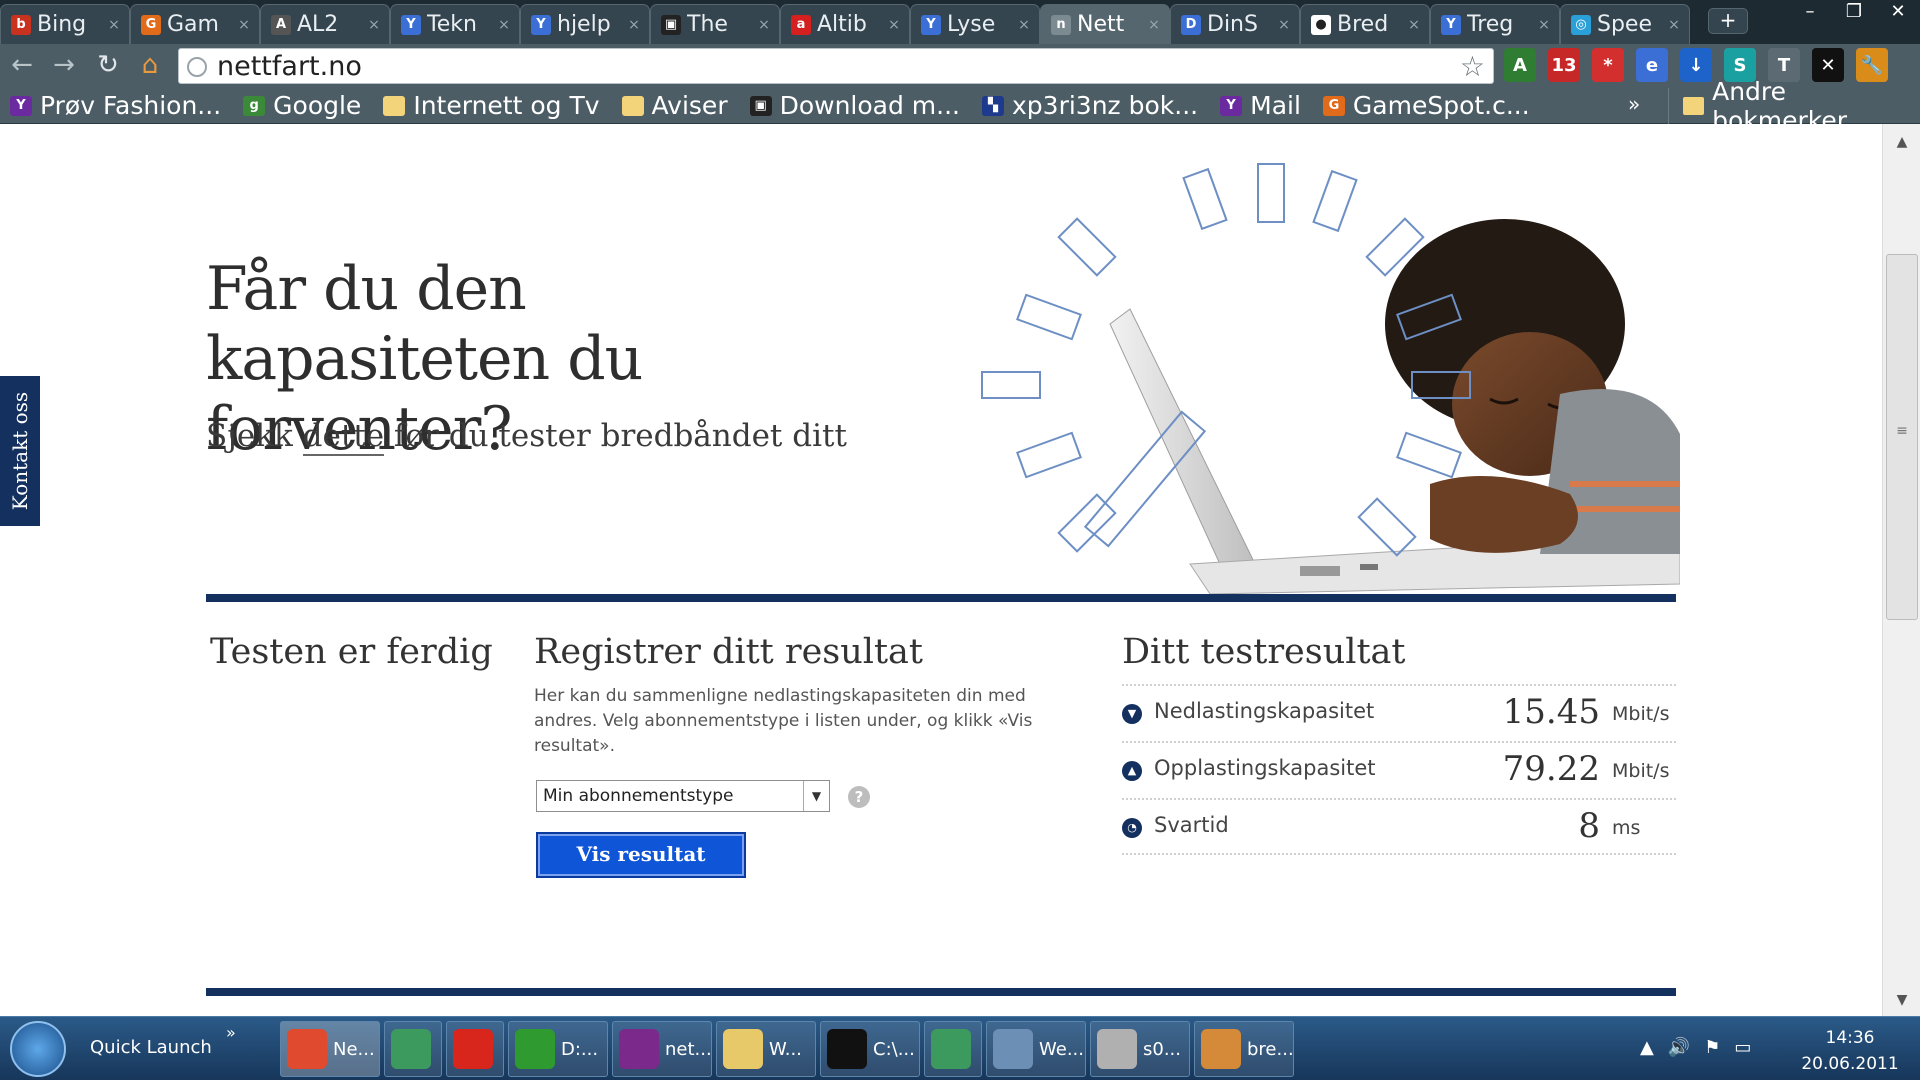 This screenshot has height=1080, width=1920. What do you see at coordinates (195, 24) in the screenshot?
I see `tab-1: G Gam ×` at bounding box center [195, 24].